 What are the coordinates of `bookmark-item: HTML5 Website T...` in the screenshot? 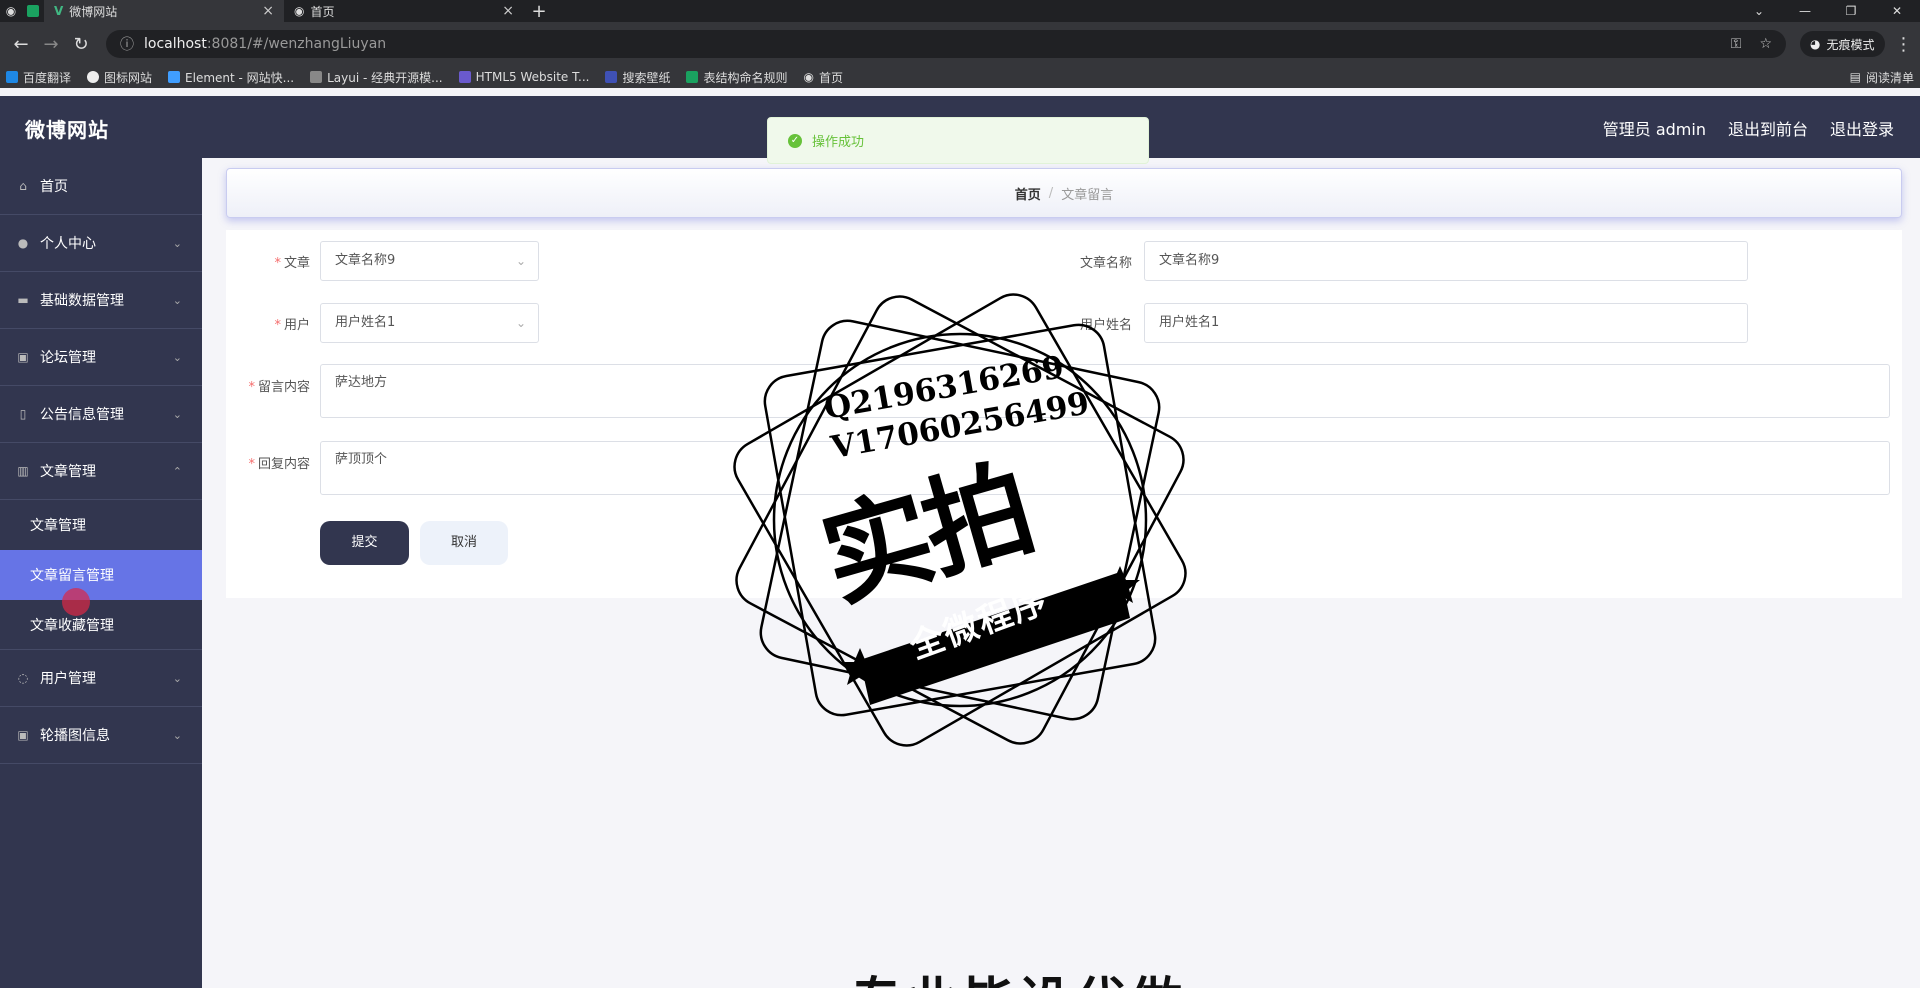 It's located at (523, 77).